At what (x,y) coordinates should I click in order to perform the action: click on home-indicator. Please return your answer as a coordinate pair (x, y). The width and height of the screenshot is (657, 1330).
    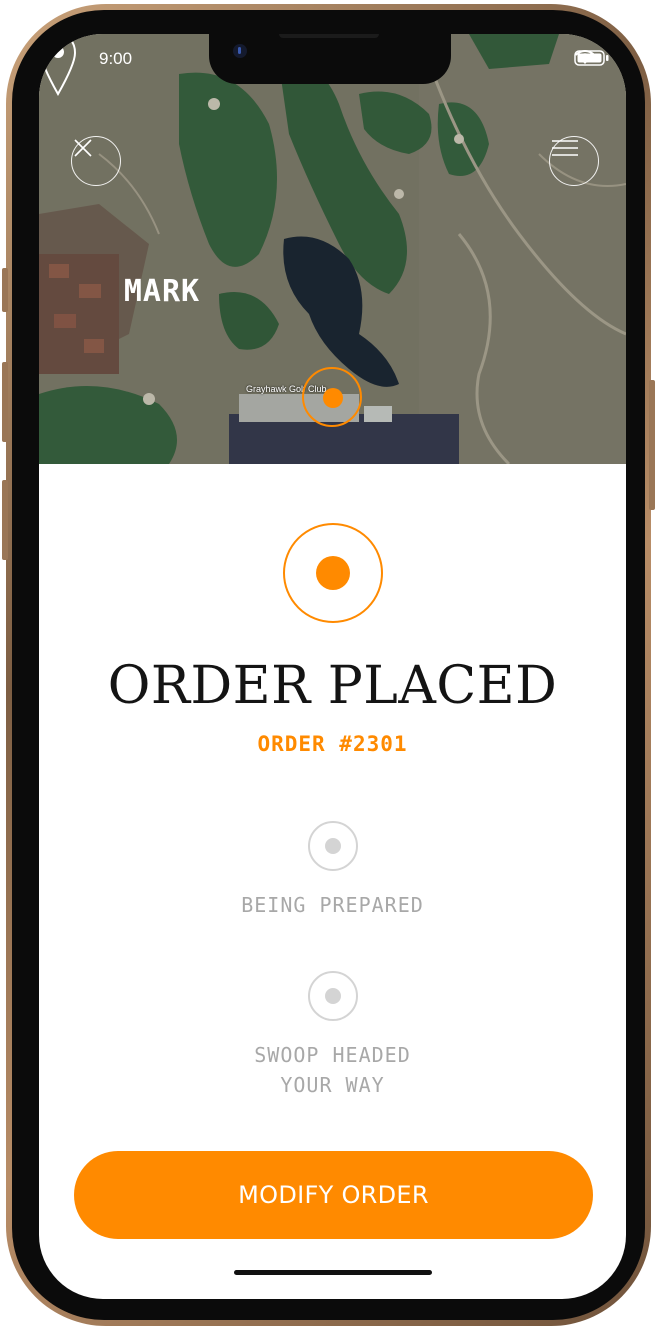
    Looking at the image, I should click on (333, 1272).